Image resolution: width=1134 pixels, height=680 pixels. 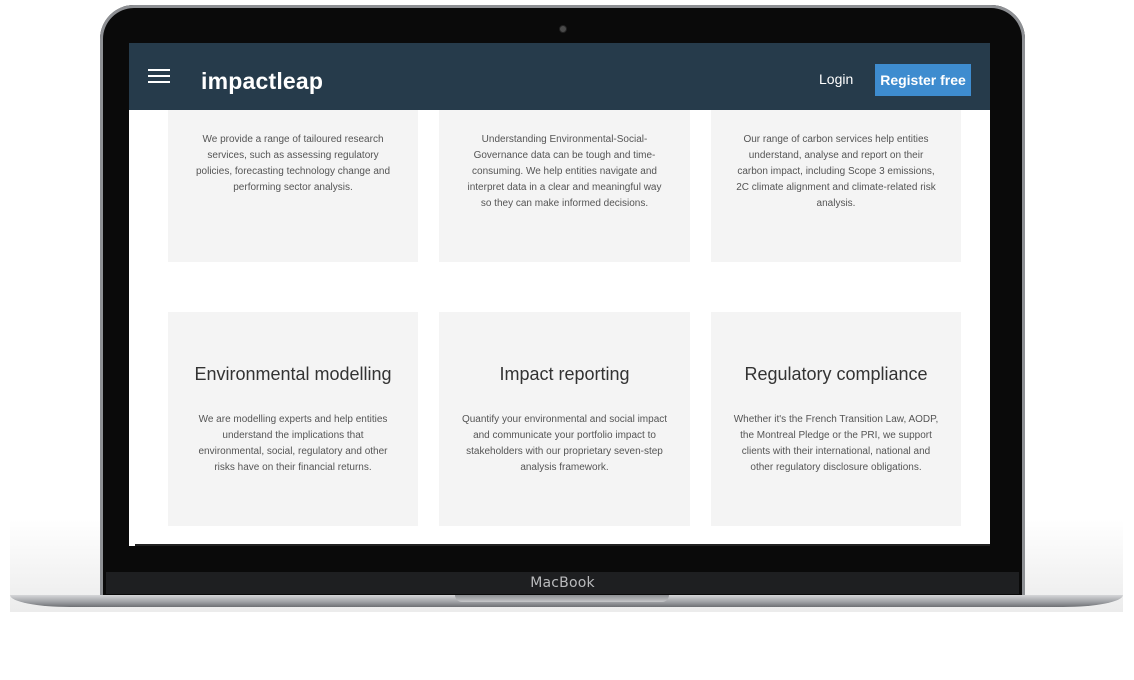 What do you see at coordinates (262, 81) in the screenshot?
I see `logo: impactleap` at bounding box center [262, 81].